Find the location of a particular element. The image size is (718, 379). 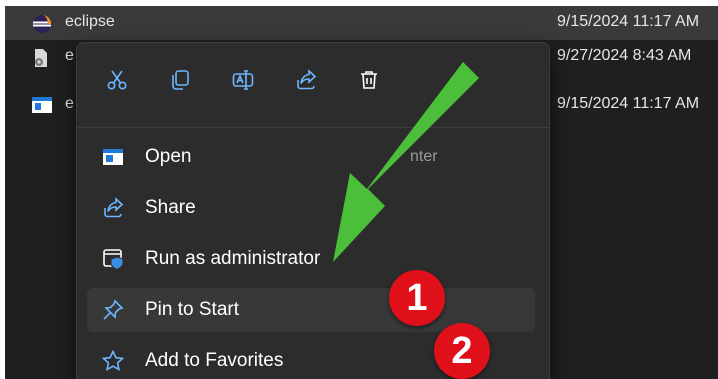

menu-item-shortcut: nter is located at coordinates (424, 156).